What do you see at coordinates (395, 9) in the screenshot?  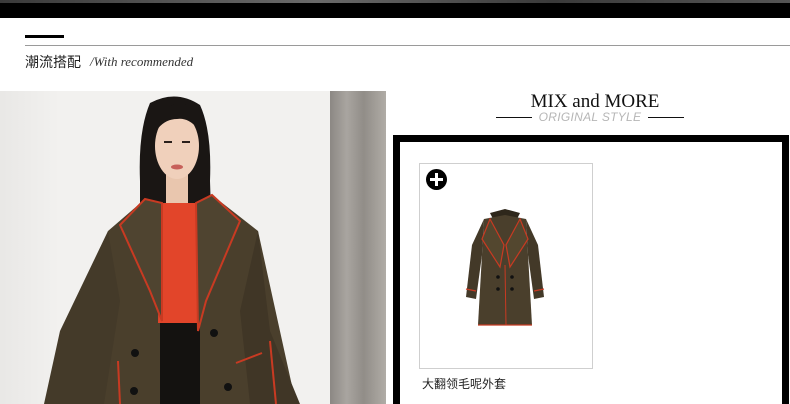 I see `top-banner-bar` at bounding box center [395, 9].